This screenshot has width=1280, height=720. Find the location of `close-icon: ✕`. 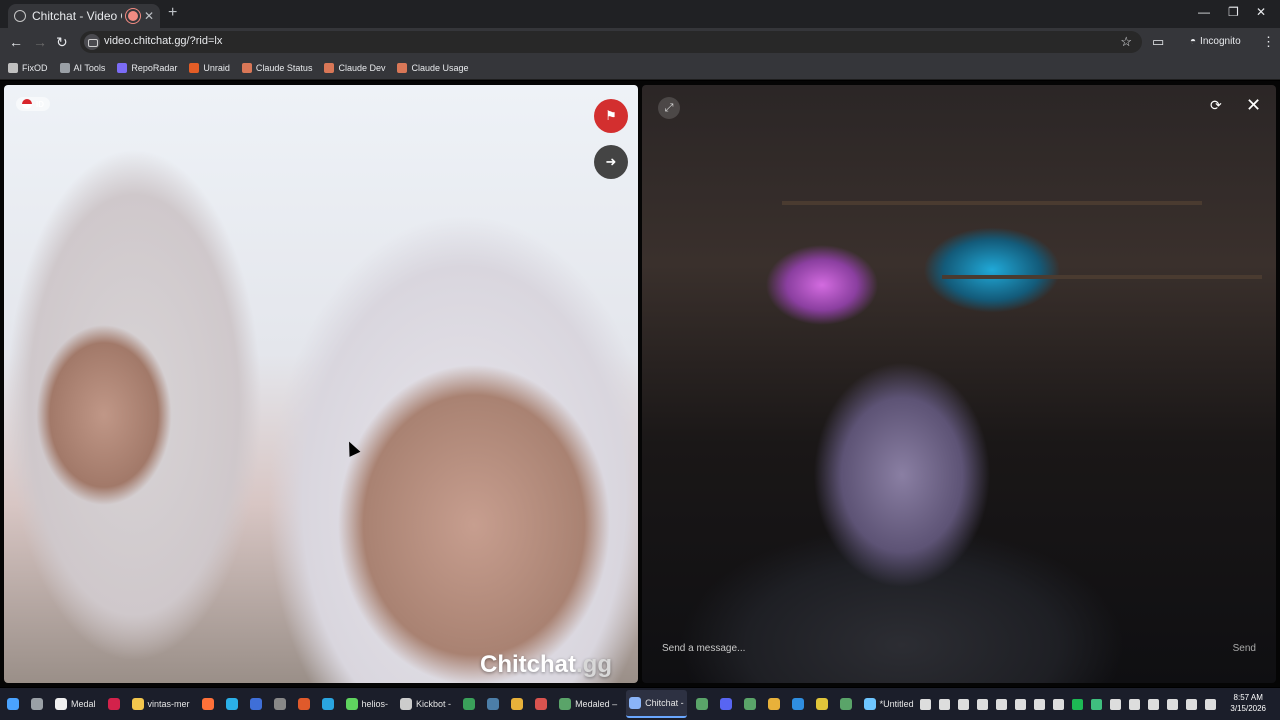

close-icon: ✕ is located at coordinates (1253, 105).